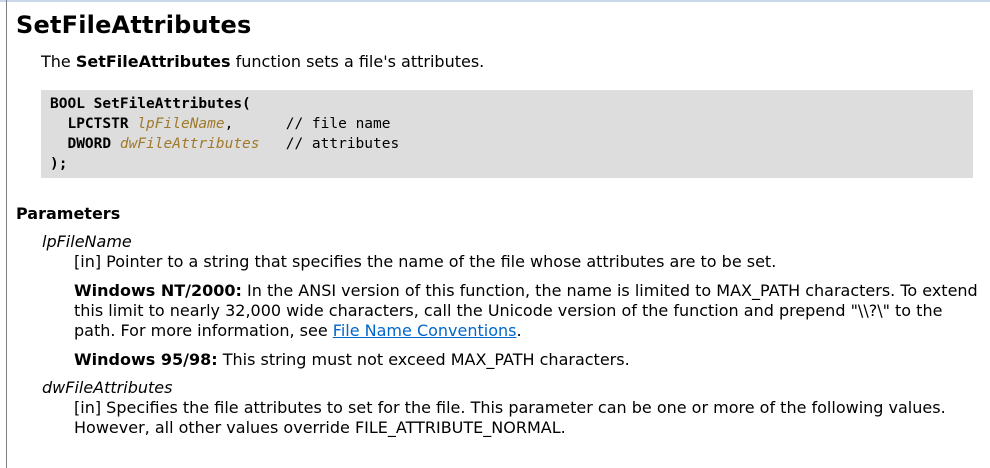  What do you see at coordinates (94, 124) in the screenshot?
I see `syntax-param1-type: LPCTSTR` at bounding box center [94, 124].